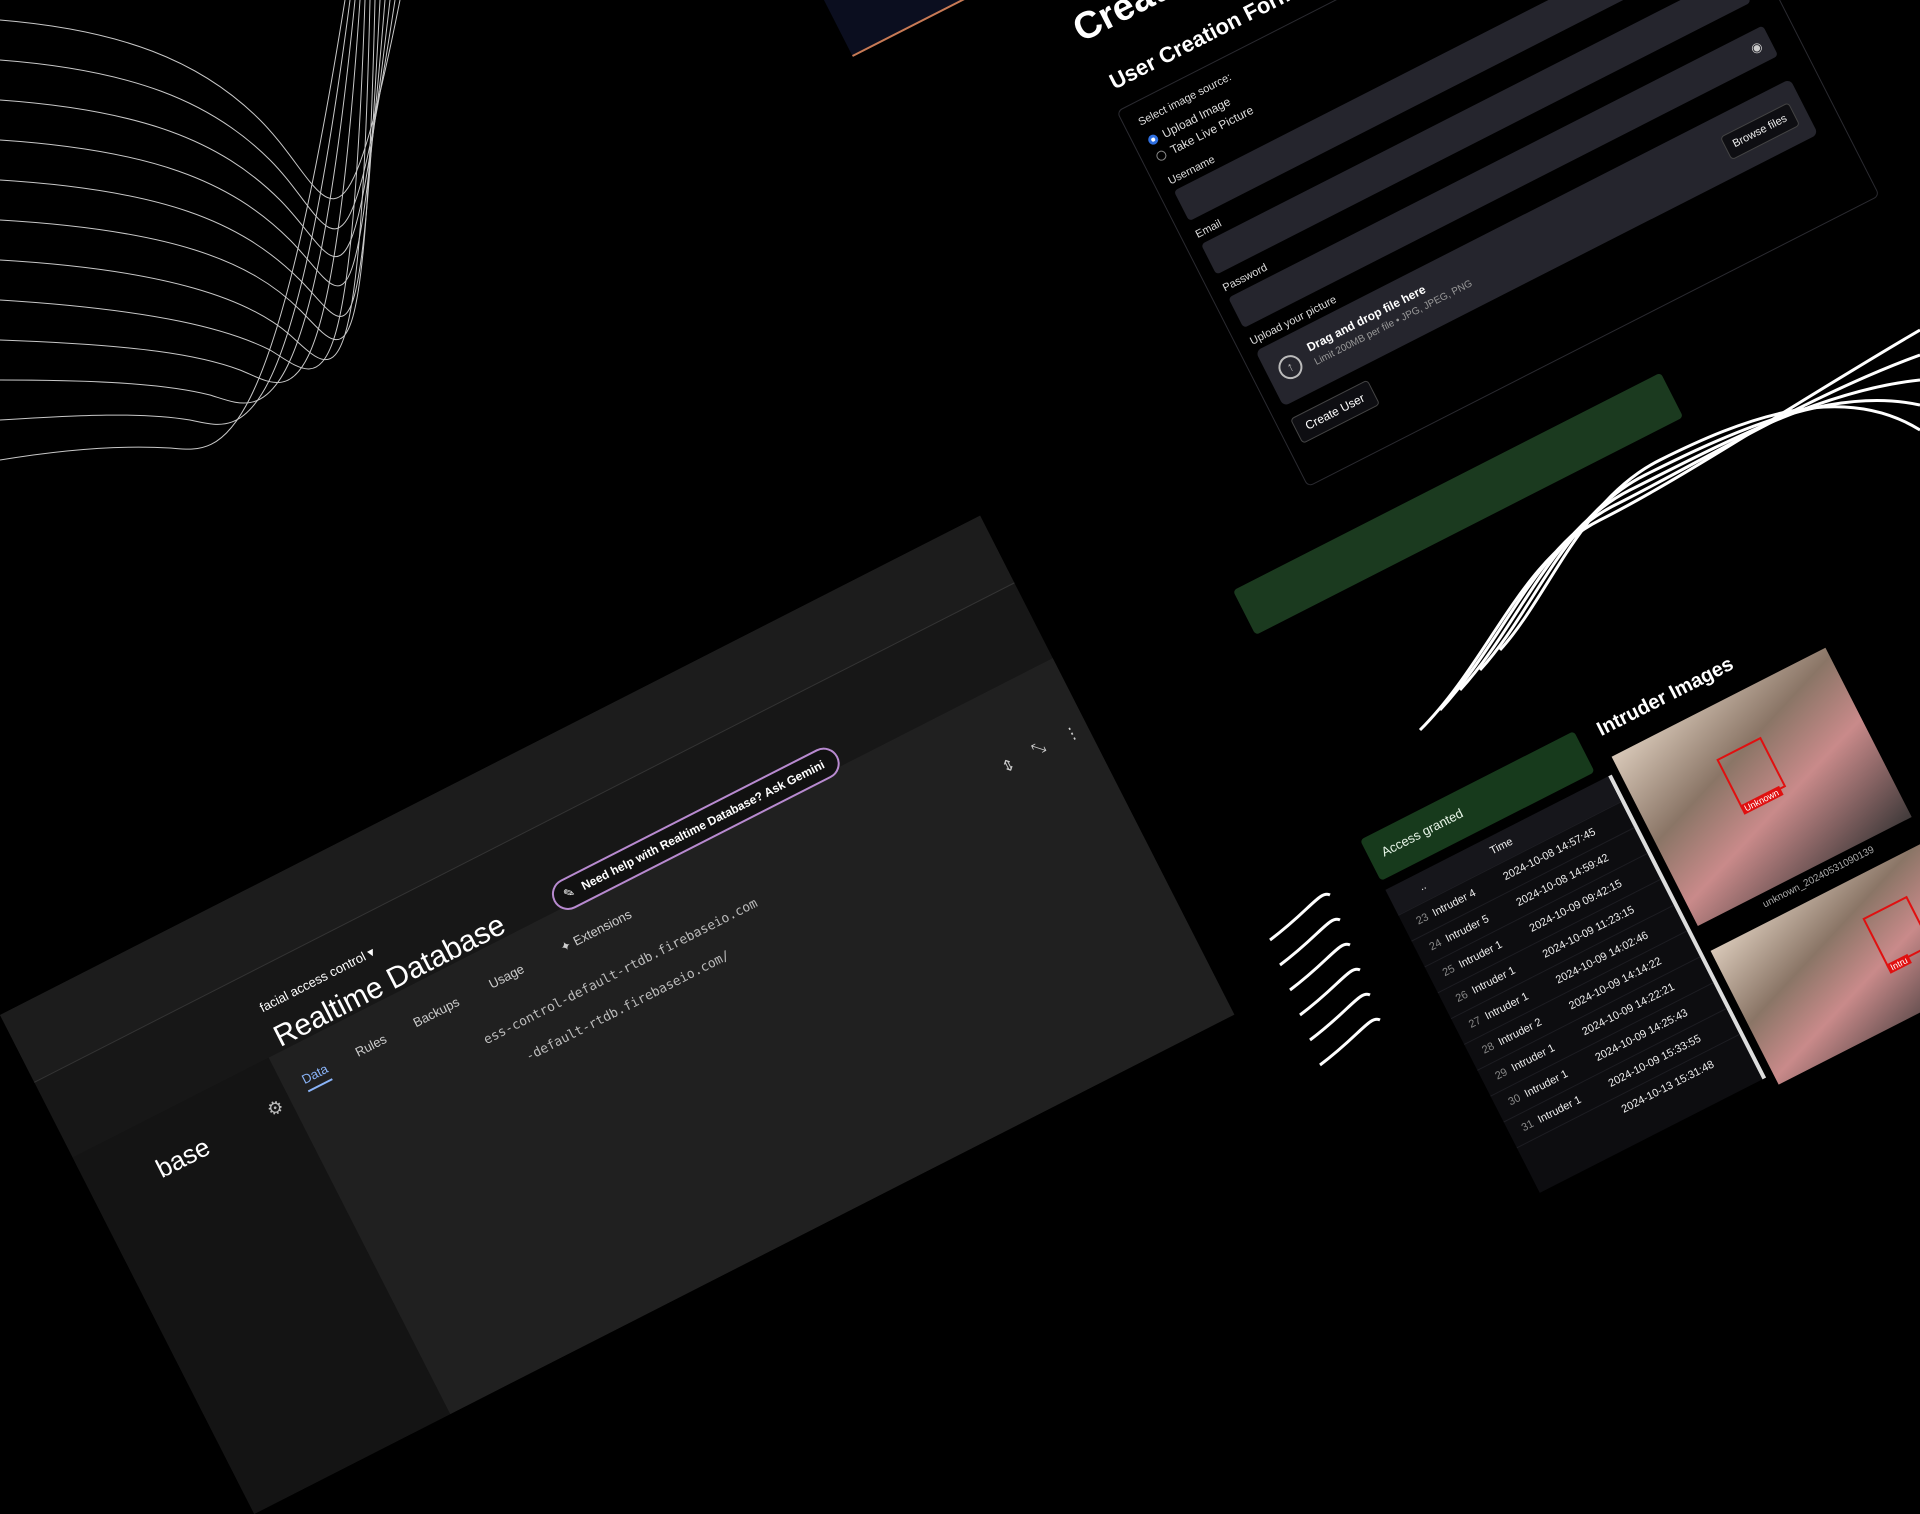  What do you see at coordinates (200, 230) in the screenshot?
I see `wave-mesh-topleft` at bounding box center [200, 230].